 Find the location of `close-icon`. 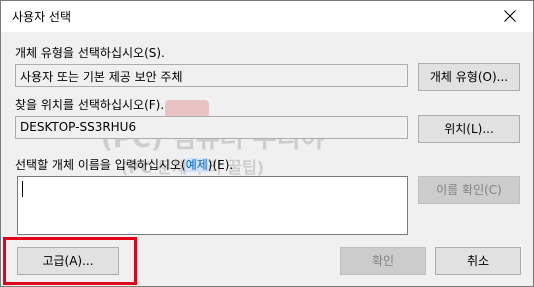

close-icon is located at coordinates (510, 16).